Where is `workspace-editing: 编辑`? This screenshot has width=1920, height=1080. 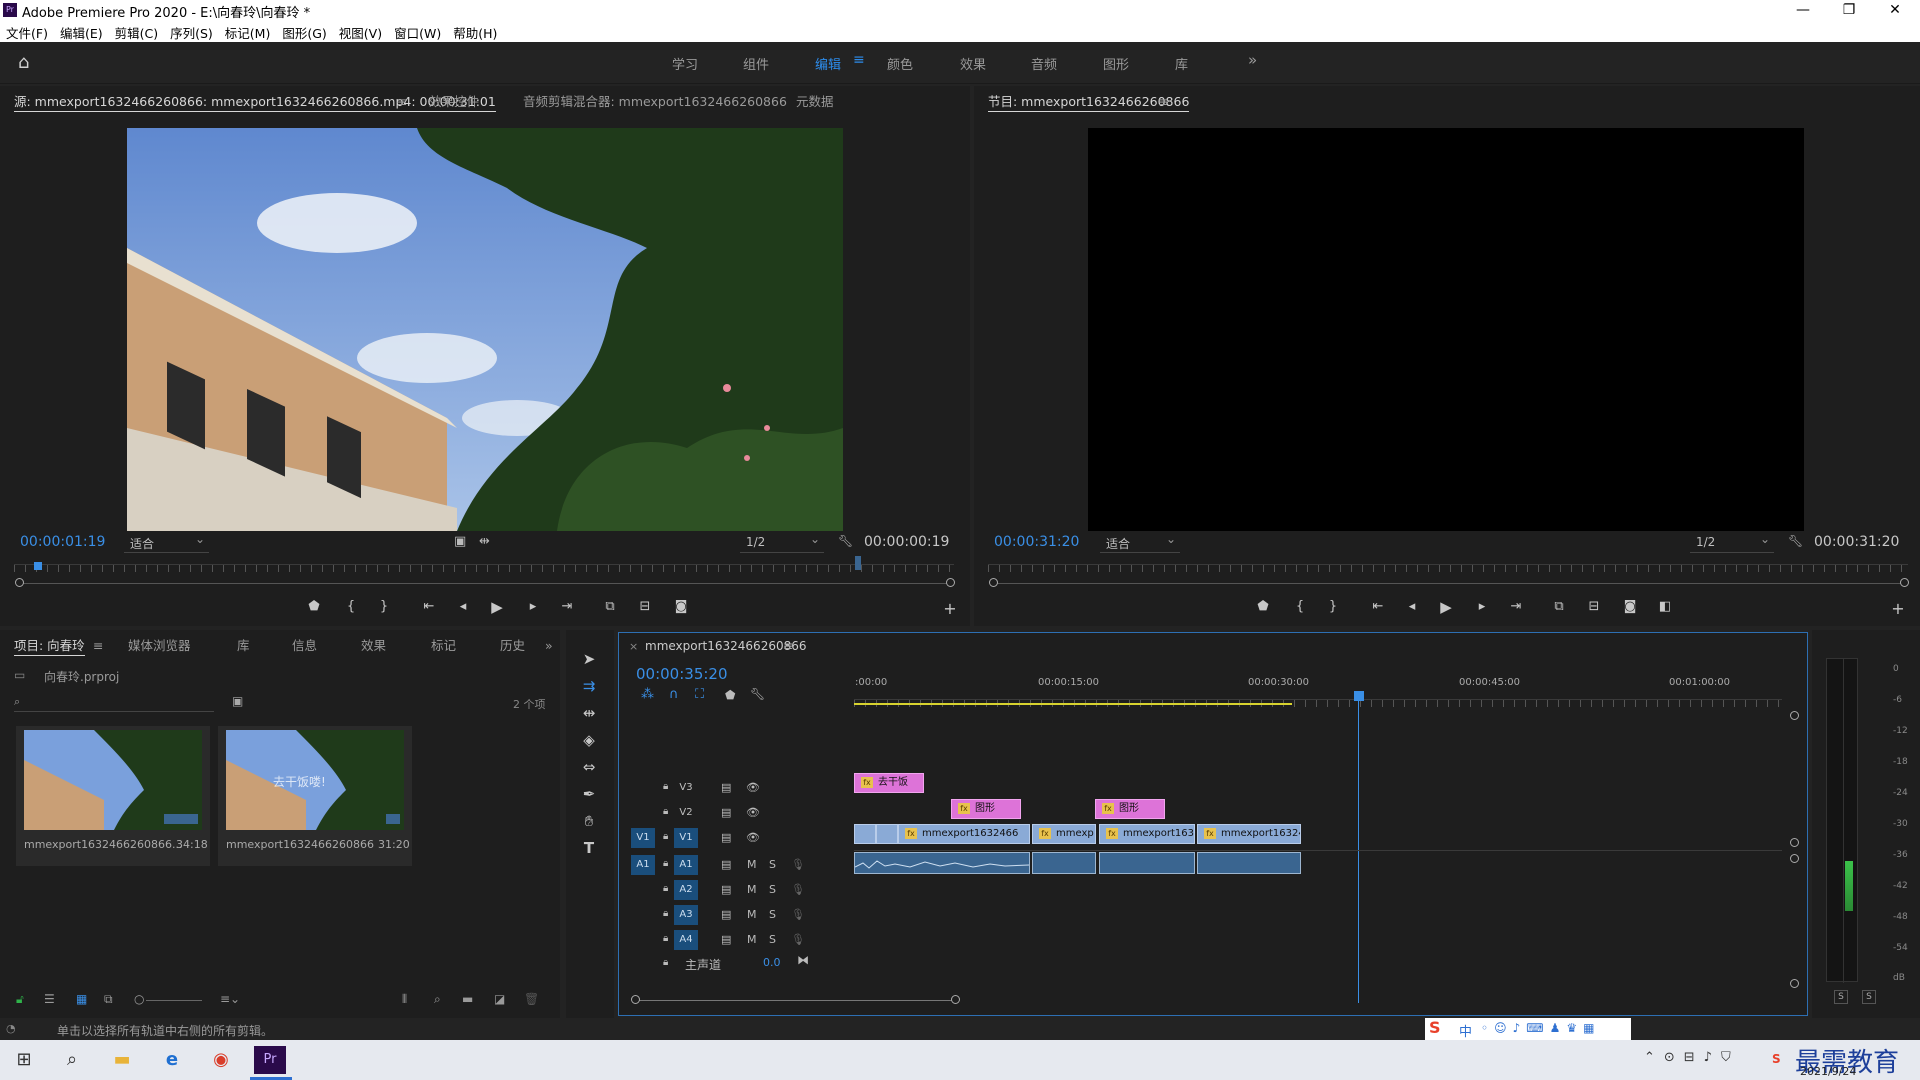 workspace-editing: 编辑 is located at coordinates (828, 63).